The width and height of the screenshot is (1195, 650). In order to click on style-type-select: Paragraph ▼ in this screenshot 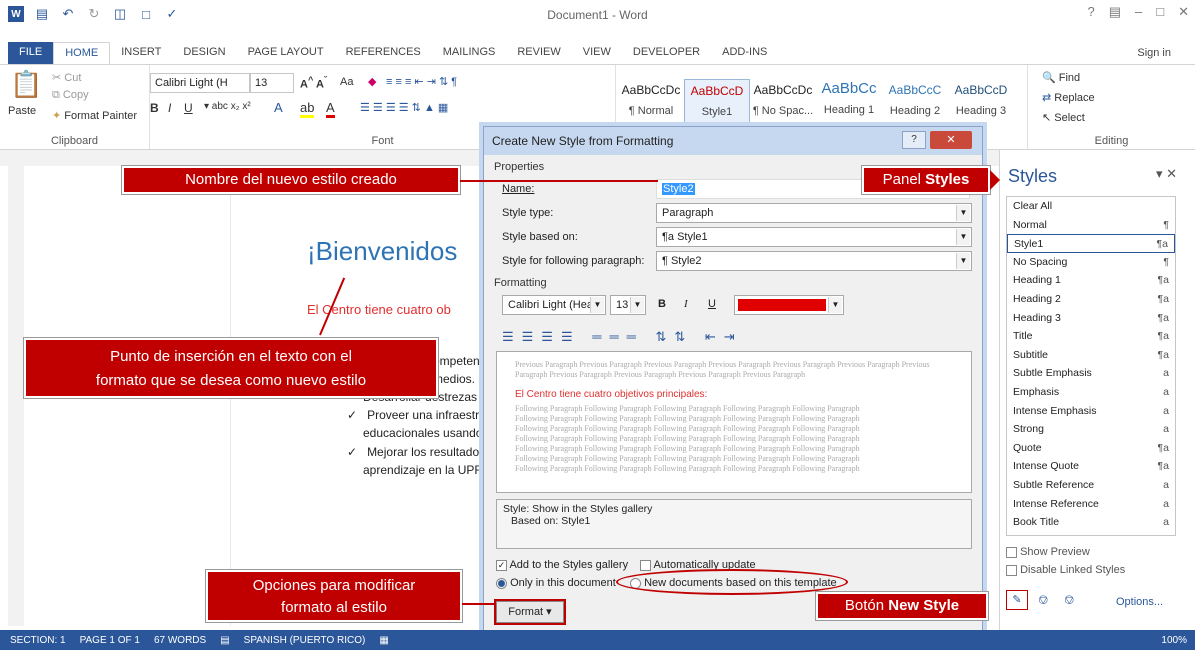, I will do `click(814, 213)`.